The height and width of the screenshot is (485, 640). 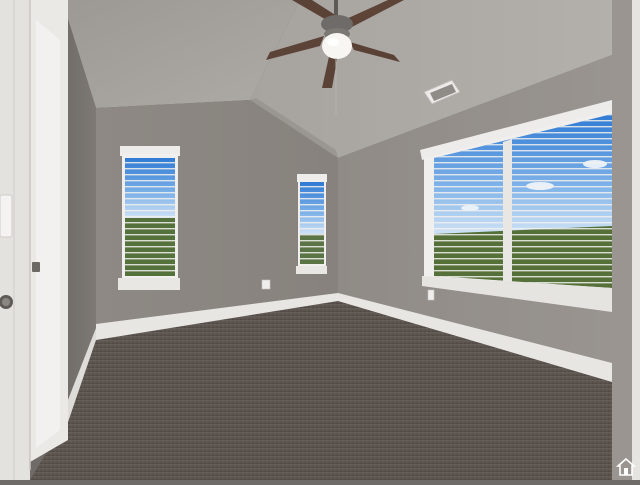 I want to click on door-hinge, so click(x=36, y=267).